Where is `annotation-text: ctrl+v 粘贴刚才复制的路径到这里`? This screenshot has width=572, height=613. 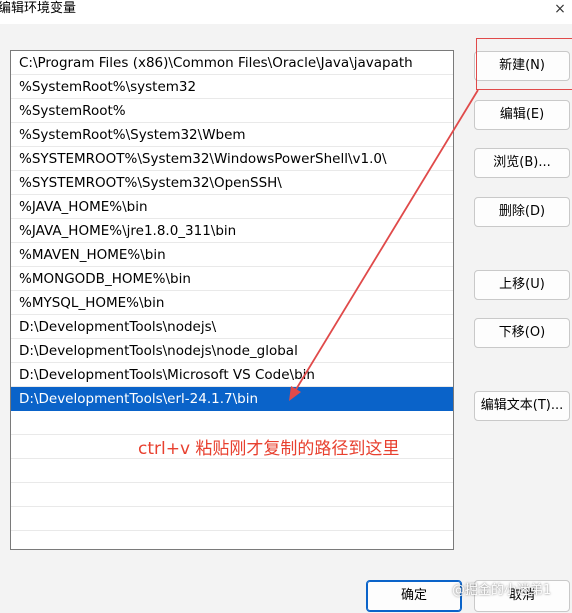
annotation-text: ctrl+v 粘贴刚才复制的路径到这里 is located at coordinates (269, 449).